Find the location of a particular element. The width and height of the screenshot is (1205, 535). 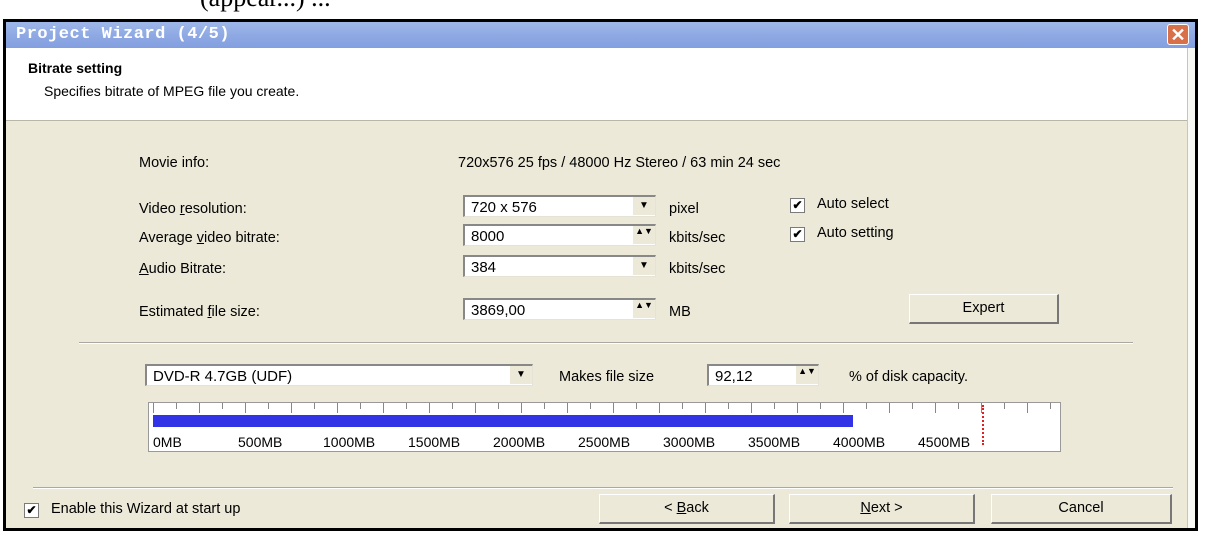

gauge-scale-label: 500MB is located at coordinates (260, 442).